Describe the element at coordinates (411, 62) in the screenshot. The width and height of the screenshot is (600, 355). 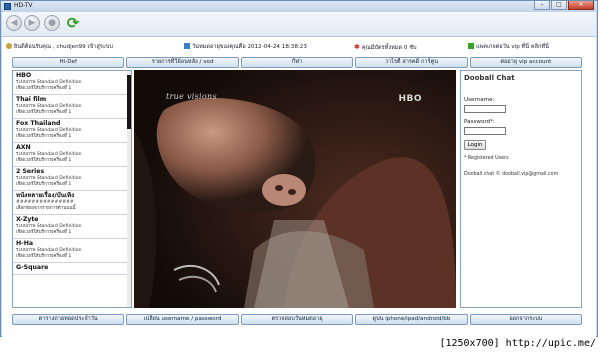
I see `nav-variety: วาไรตี้ สารคดี การ์ตูน` at that location.